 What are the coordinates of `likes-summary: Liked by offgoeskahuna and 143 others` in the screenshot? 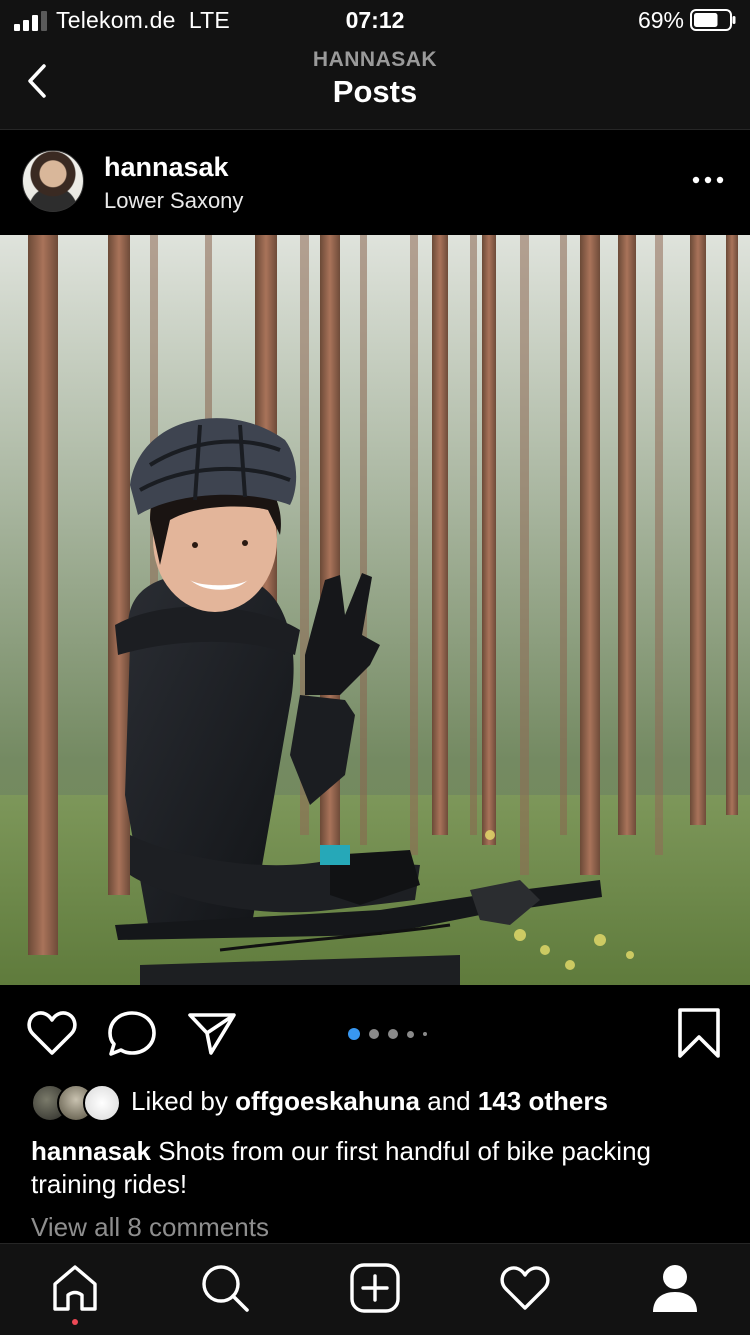 It's located at (369, 1101).